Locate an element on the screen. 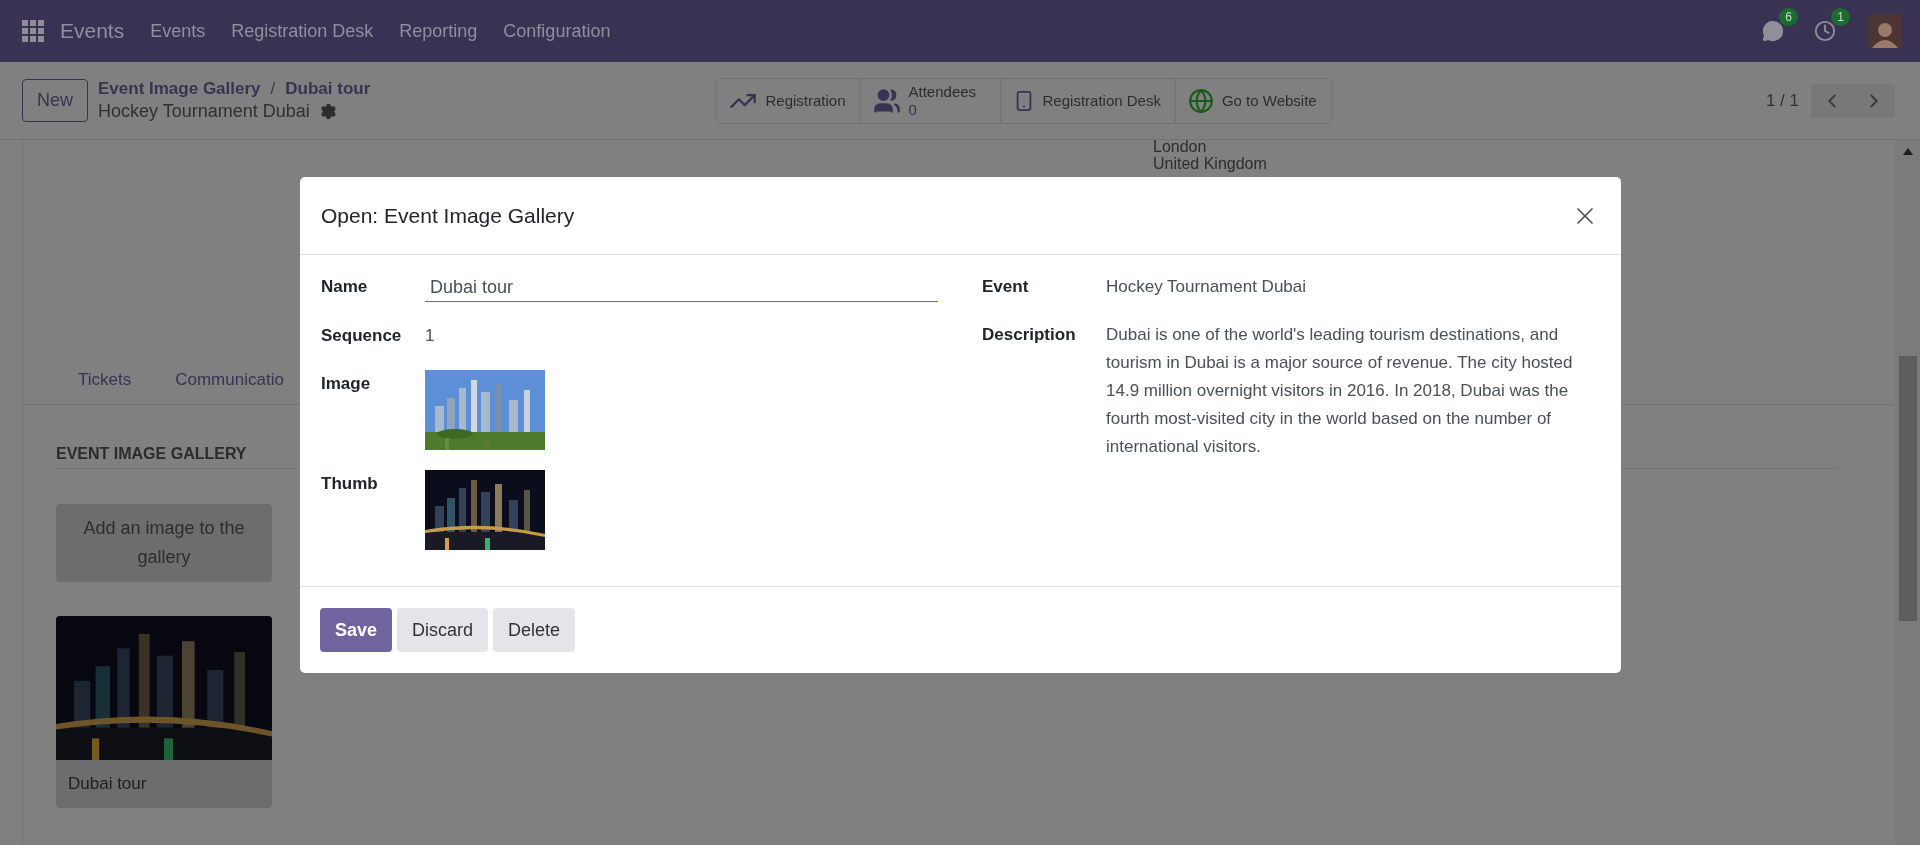 The image size is (1920, 845). chat-icon is located at coordinates (1773, 31).